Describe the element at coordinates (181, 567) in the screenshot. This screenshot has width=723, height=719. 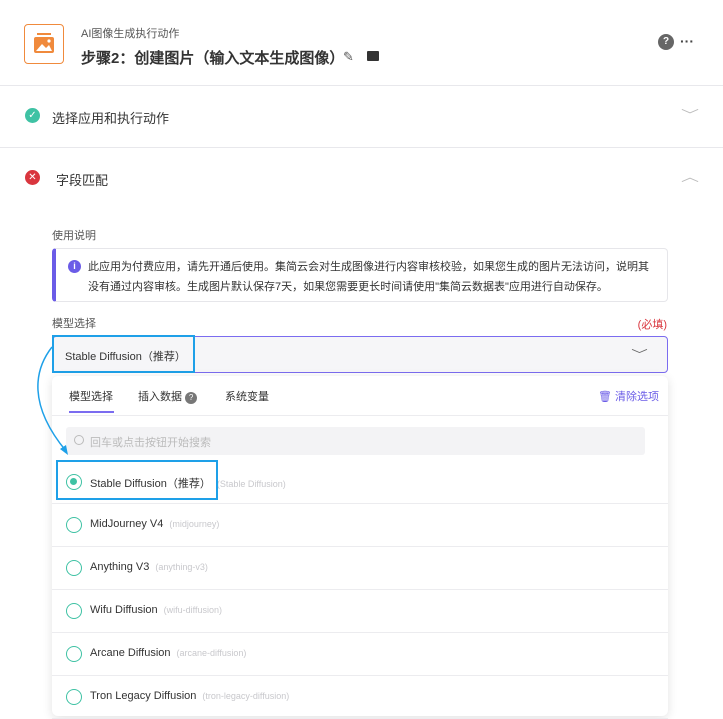
I see `option-sub: (anything-v3)` at that location.